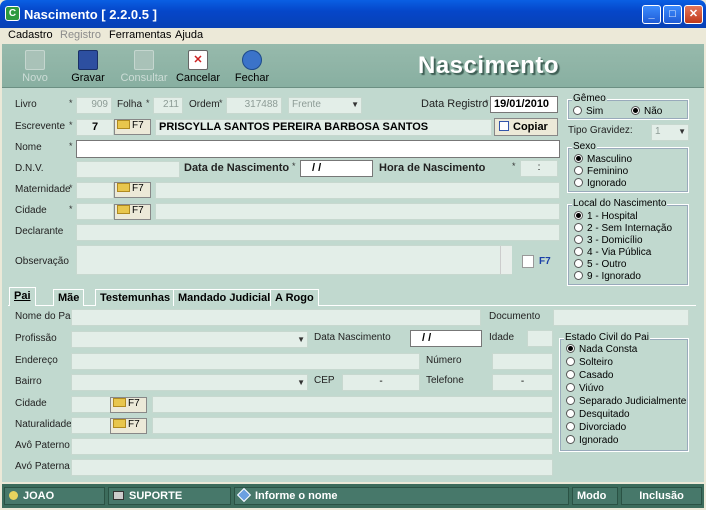 Image resolution: width=706 pixels, height=510 pixels. What do you see at coordinates (672, 14) in the screenshot?
I see `maximize-button: □` at bounding box center [672, 14].